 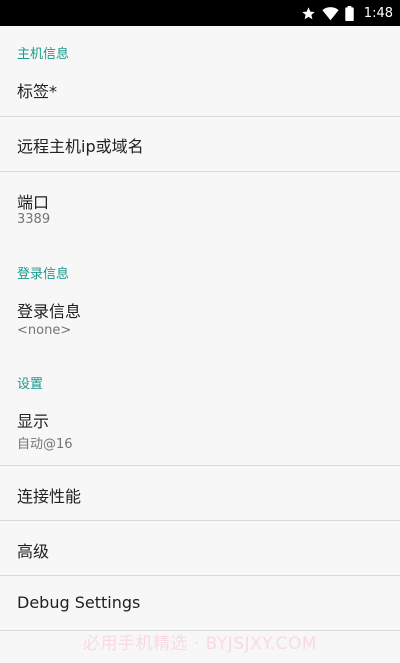 I want to click on pref-advanced: 高级, so click(x=200, y=548).